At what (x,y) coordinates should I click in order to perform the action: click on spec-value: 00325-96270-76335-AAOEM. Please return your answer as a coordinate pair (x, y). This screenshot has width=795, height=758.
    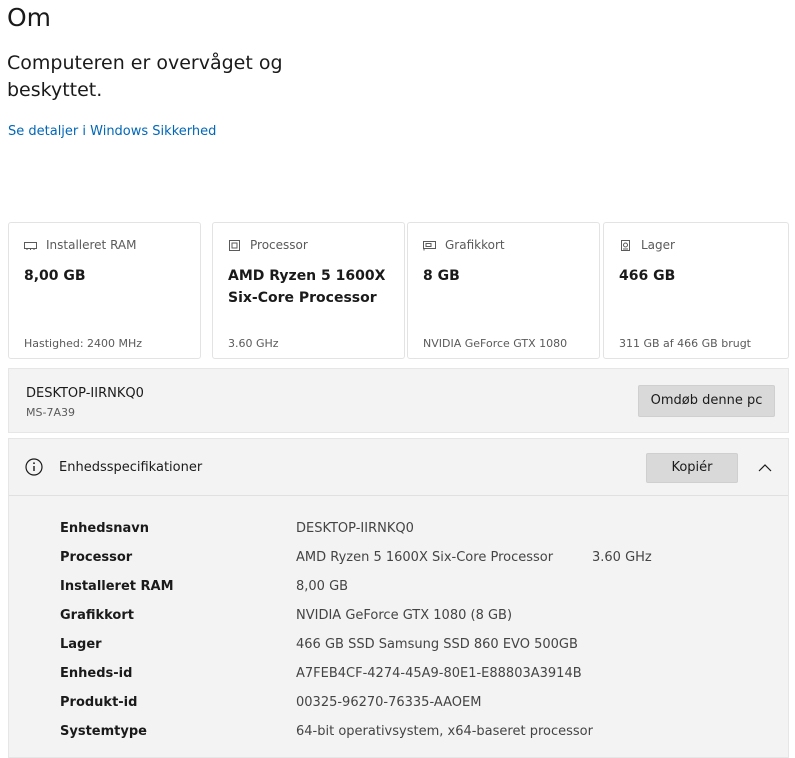
    Looking at the image, I should click on (389, 702).